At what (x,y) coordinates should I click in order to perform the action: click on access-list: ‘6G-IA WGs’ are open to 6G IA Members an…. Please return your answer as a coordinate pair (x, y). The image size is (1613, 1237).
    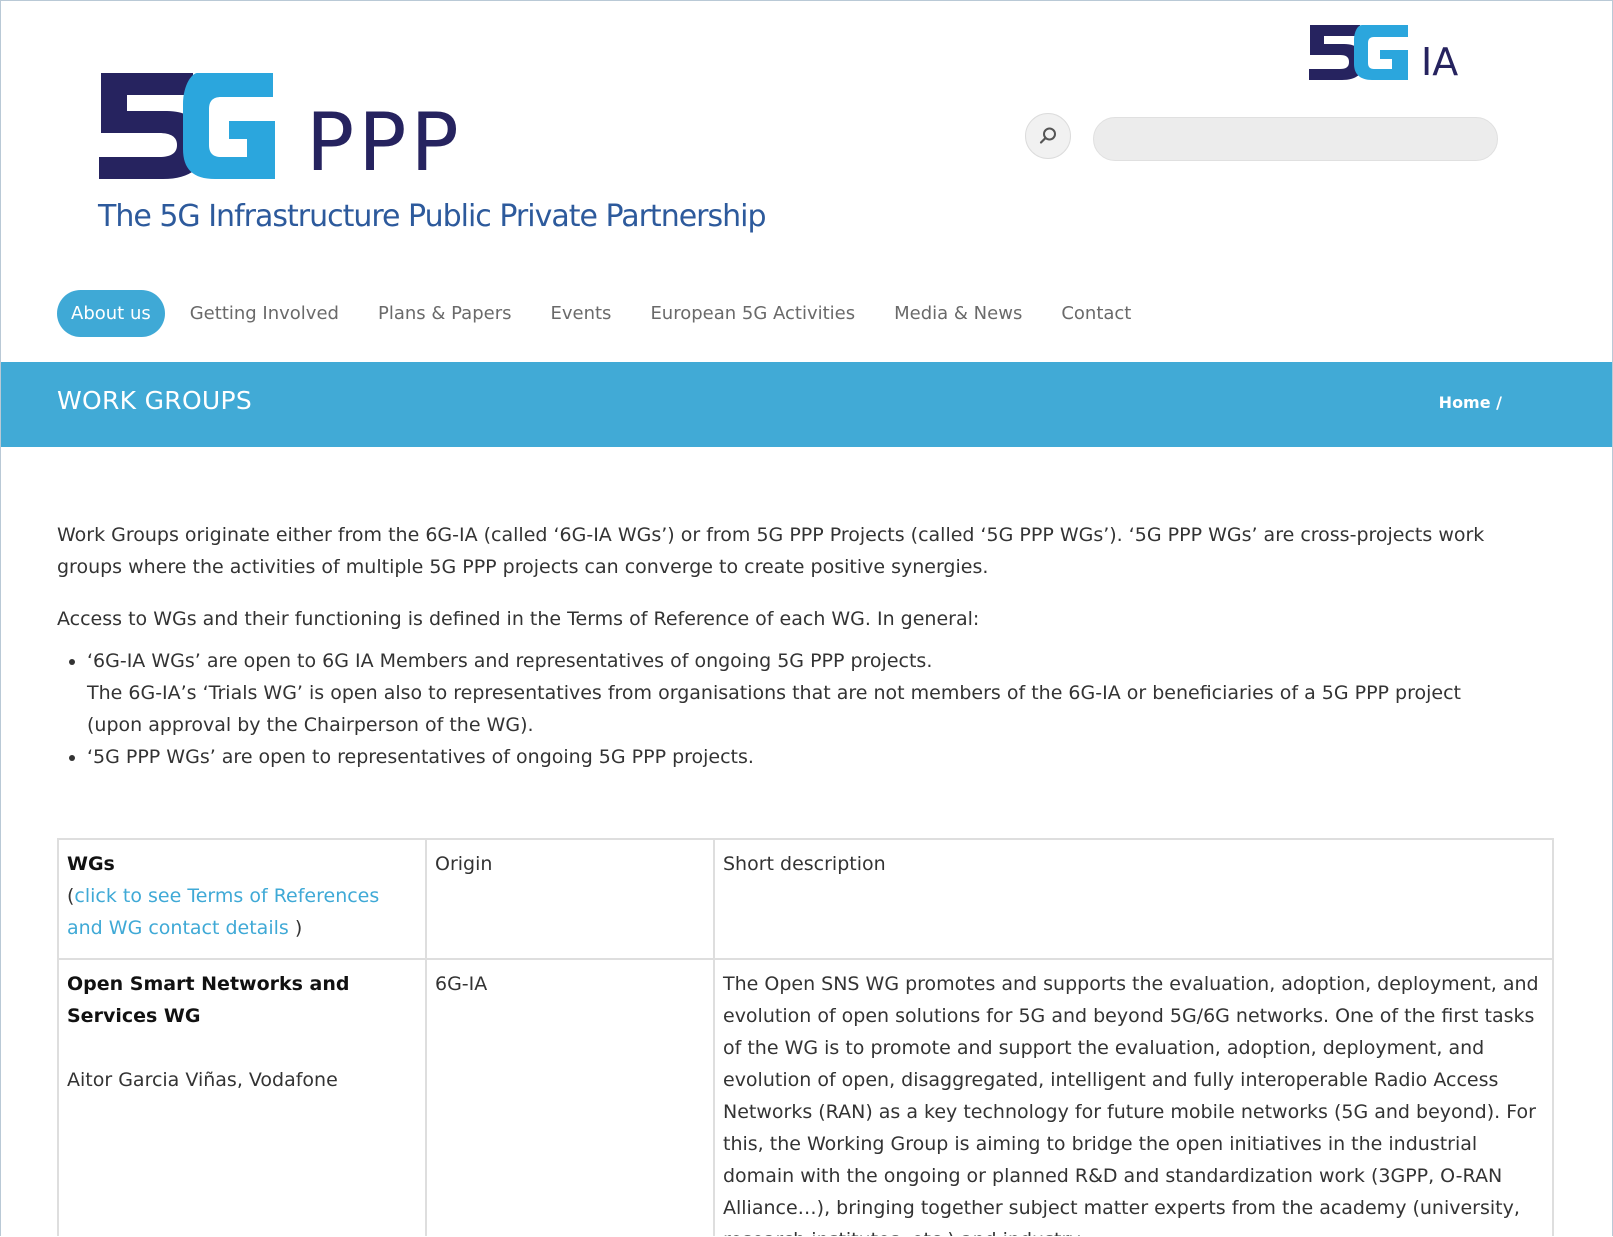
    Looking at the image, I should click on (782, 709).